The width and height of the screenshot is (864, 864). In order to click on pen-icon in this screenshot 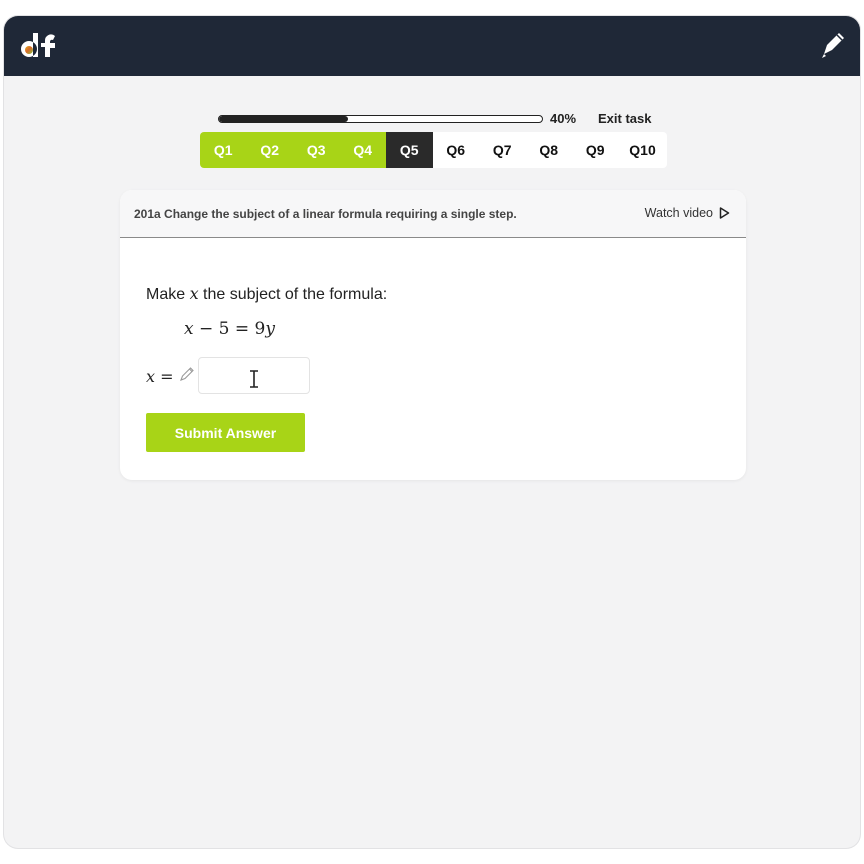, I will do `click(832, 45)`.